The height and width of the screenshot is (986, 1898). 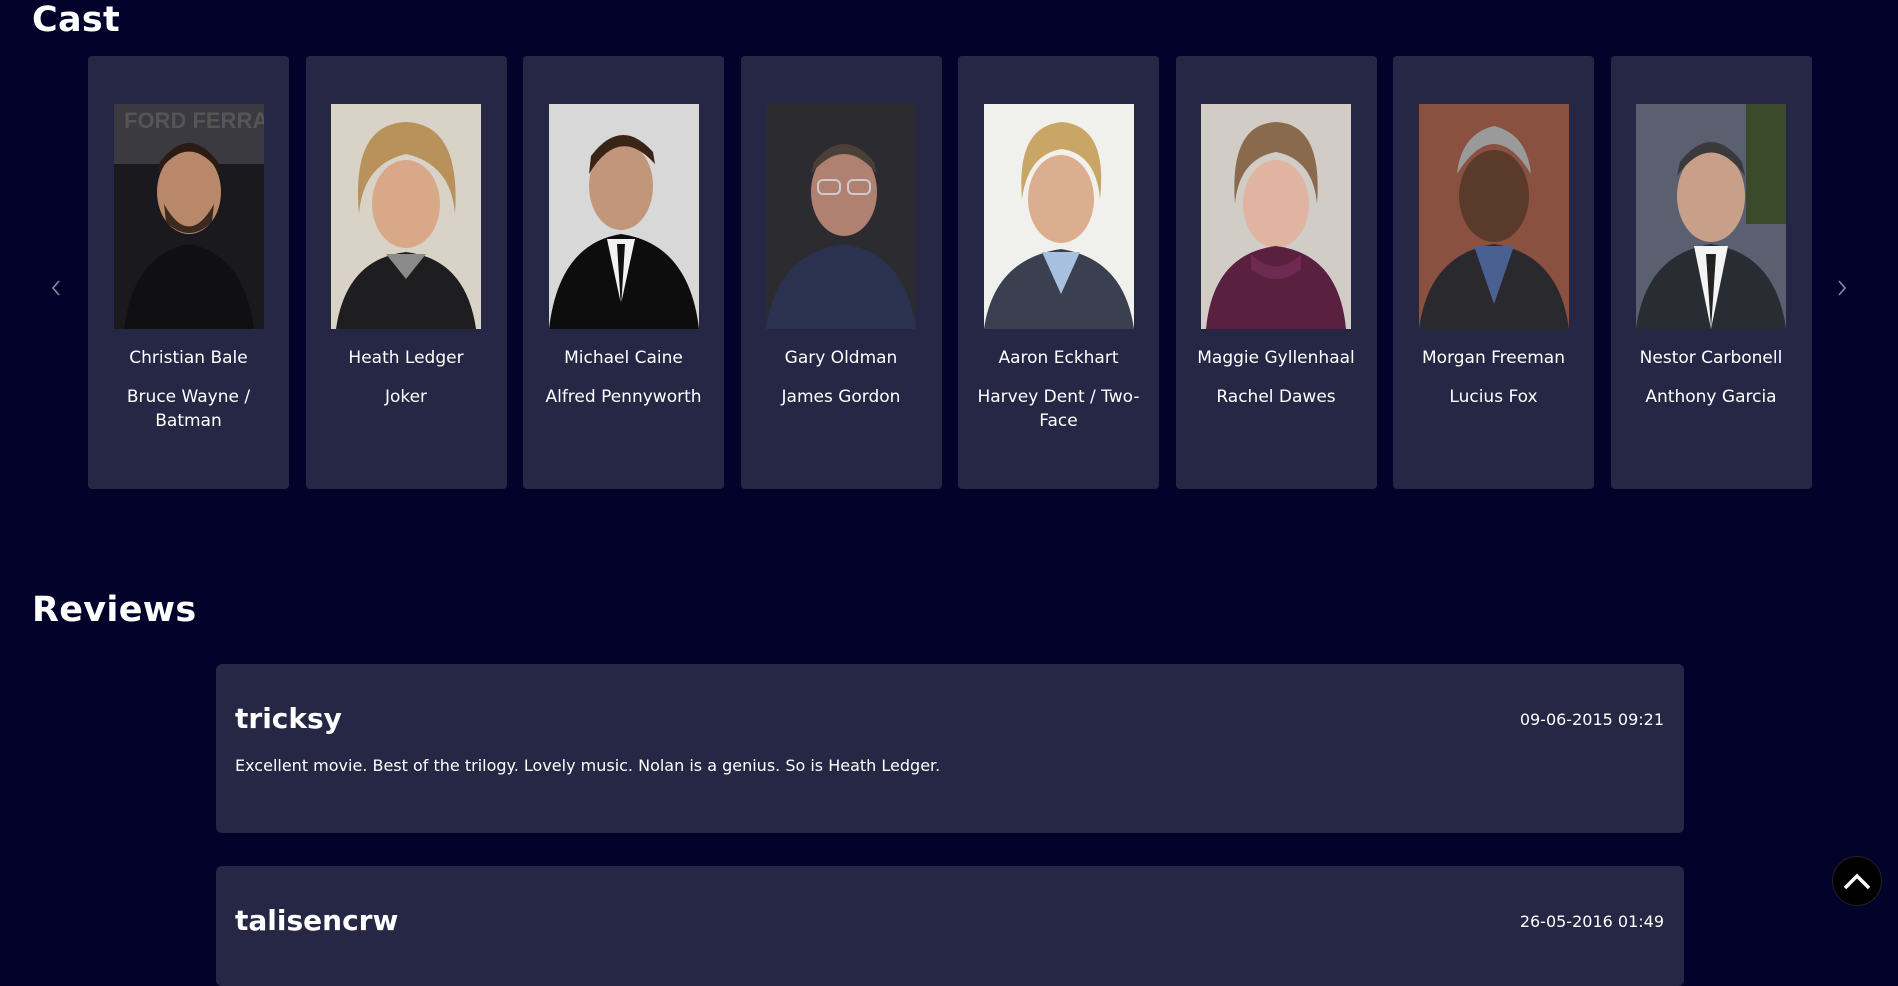 I want to click on character-name: Anthony Garcia, so click(x=1711, y=397).